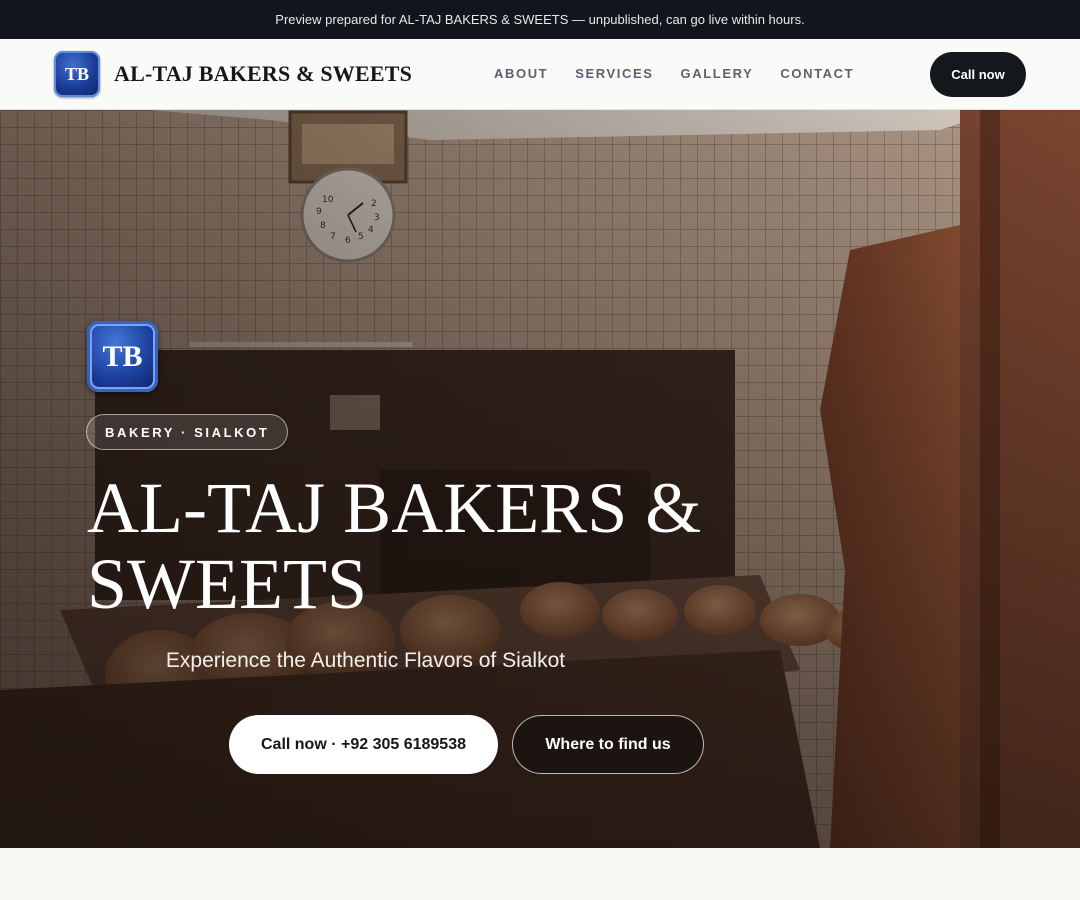  I want to click on nav-link-contact: CONTACT, so click(817, 73).